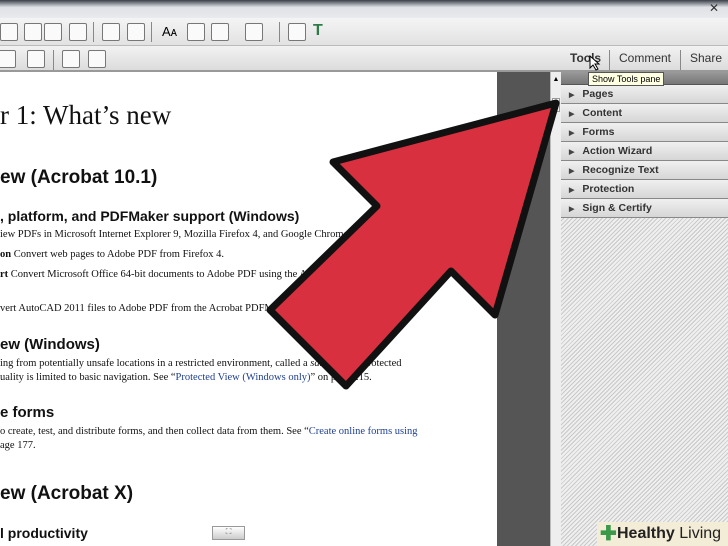 This screenshot has height=546, width=728. I want to click on watermark-logo: ✚ Healthy Living, so click(662, 534).